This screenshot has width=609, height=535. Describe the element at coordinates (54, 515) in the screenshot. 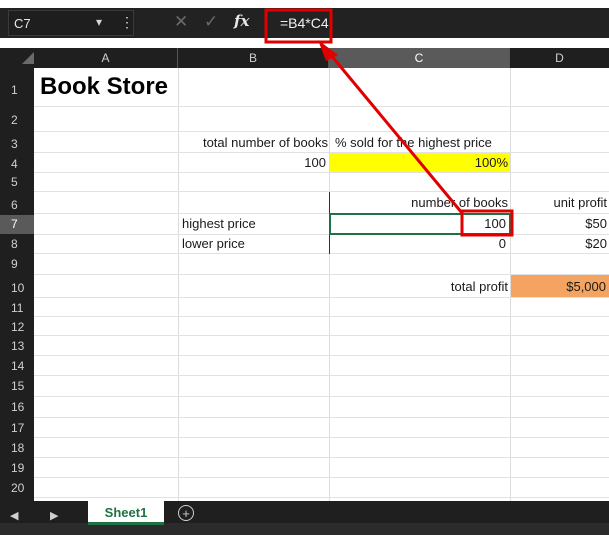

I see `scroll-right-icon: ▶` at that location.